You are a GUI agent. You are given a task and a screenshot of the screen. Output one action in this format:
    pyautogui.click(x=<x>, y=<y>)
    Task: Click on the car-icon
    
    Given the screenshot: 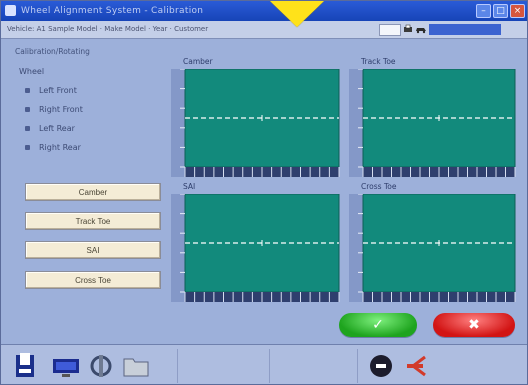 What is the action you would take?
    pyautogui.click(x=421, y=29)
    